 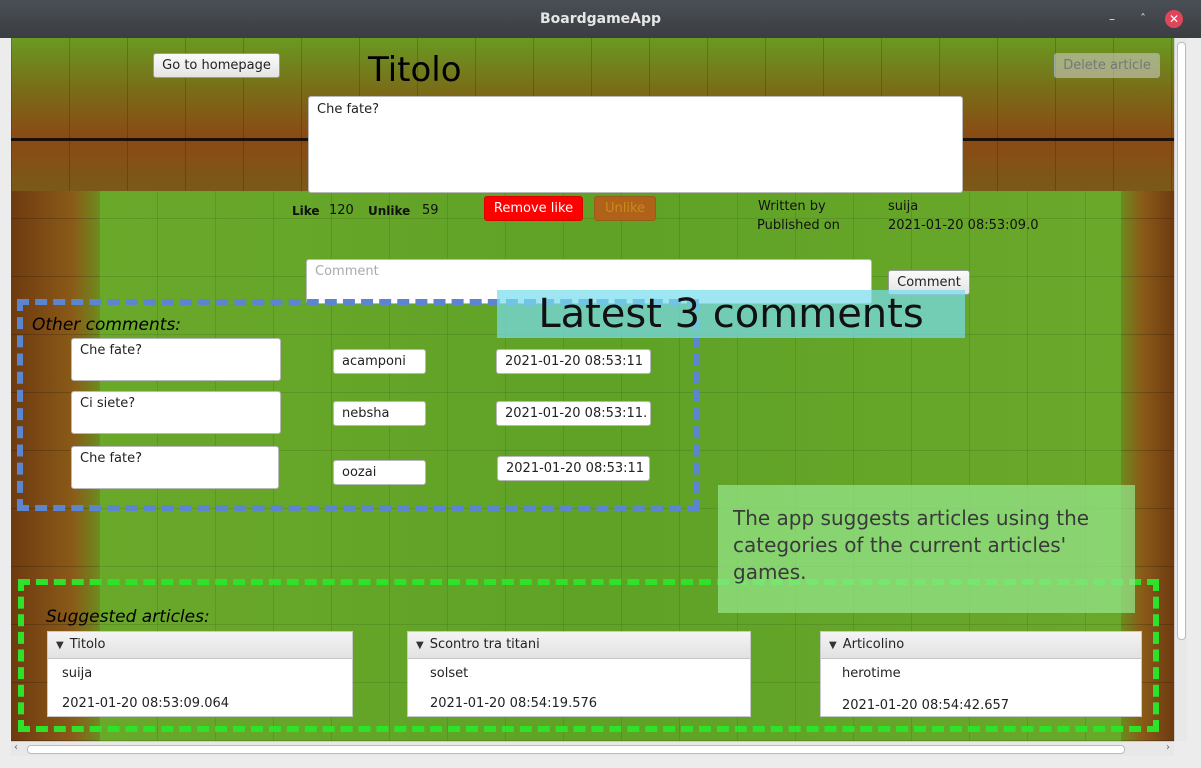 I want to click on vertical-scrollbar-thumb, so click(x=1181, y=341).